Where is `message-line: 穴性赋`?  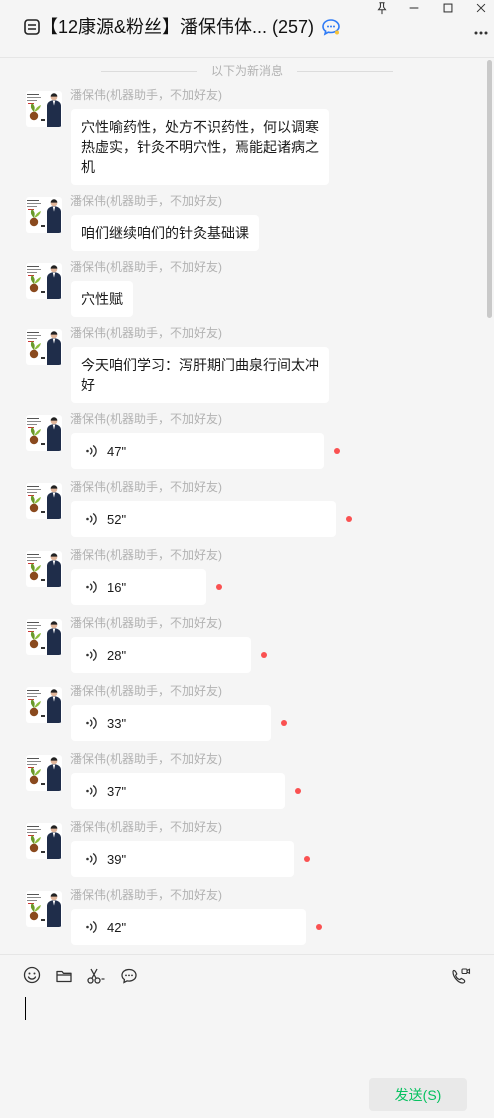 message-line: 穴性赋 is located at coordinates (102, 299).